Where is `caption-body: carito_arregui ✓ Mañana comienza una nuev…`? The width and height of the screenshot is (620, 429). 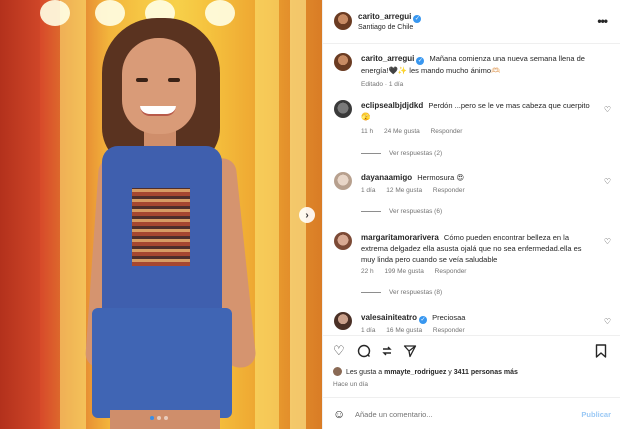
caption-body: carito_arregui ✓ Mañana comienza una nuev… is located at coordinates (479, 64).